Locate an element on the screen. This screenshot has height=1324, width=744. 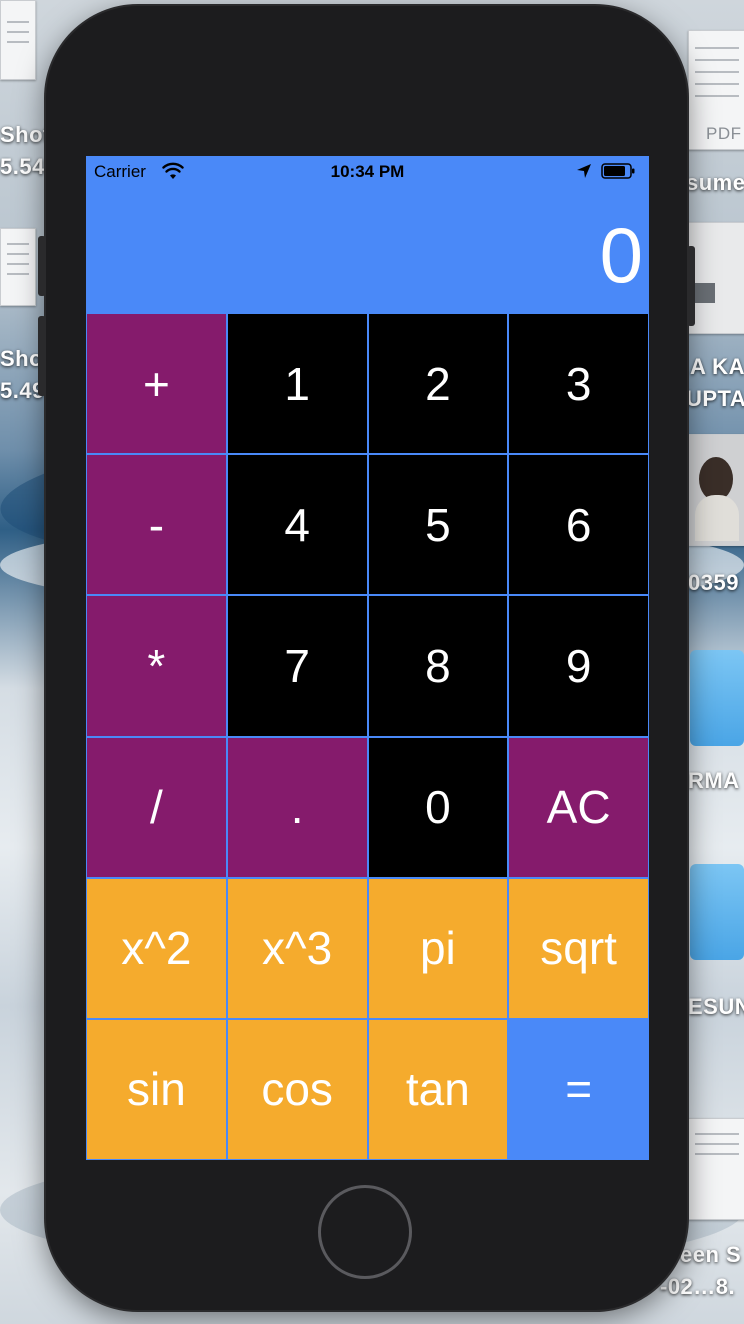
desktop-file-label: -02…8. is located at coordinates (697, 1287).